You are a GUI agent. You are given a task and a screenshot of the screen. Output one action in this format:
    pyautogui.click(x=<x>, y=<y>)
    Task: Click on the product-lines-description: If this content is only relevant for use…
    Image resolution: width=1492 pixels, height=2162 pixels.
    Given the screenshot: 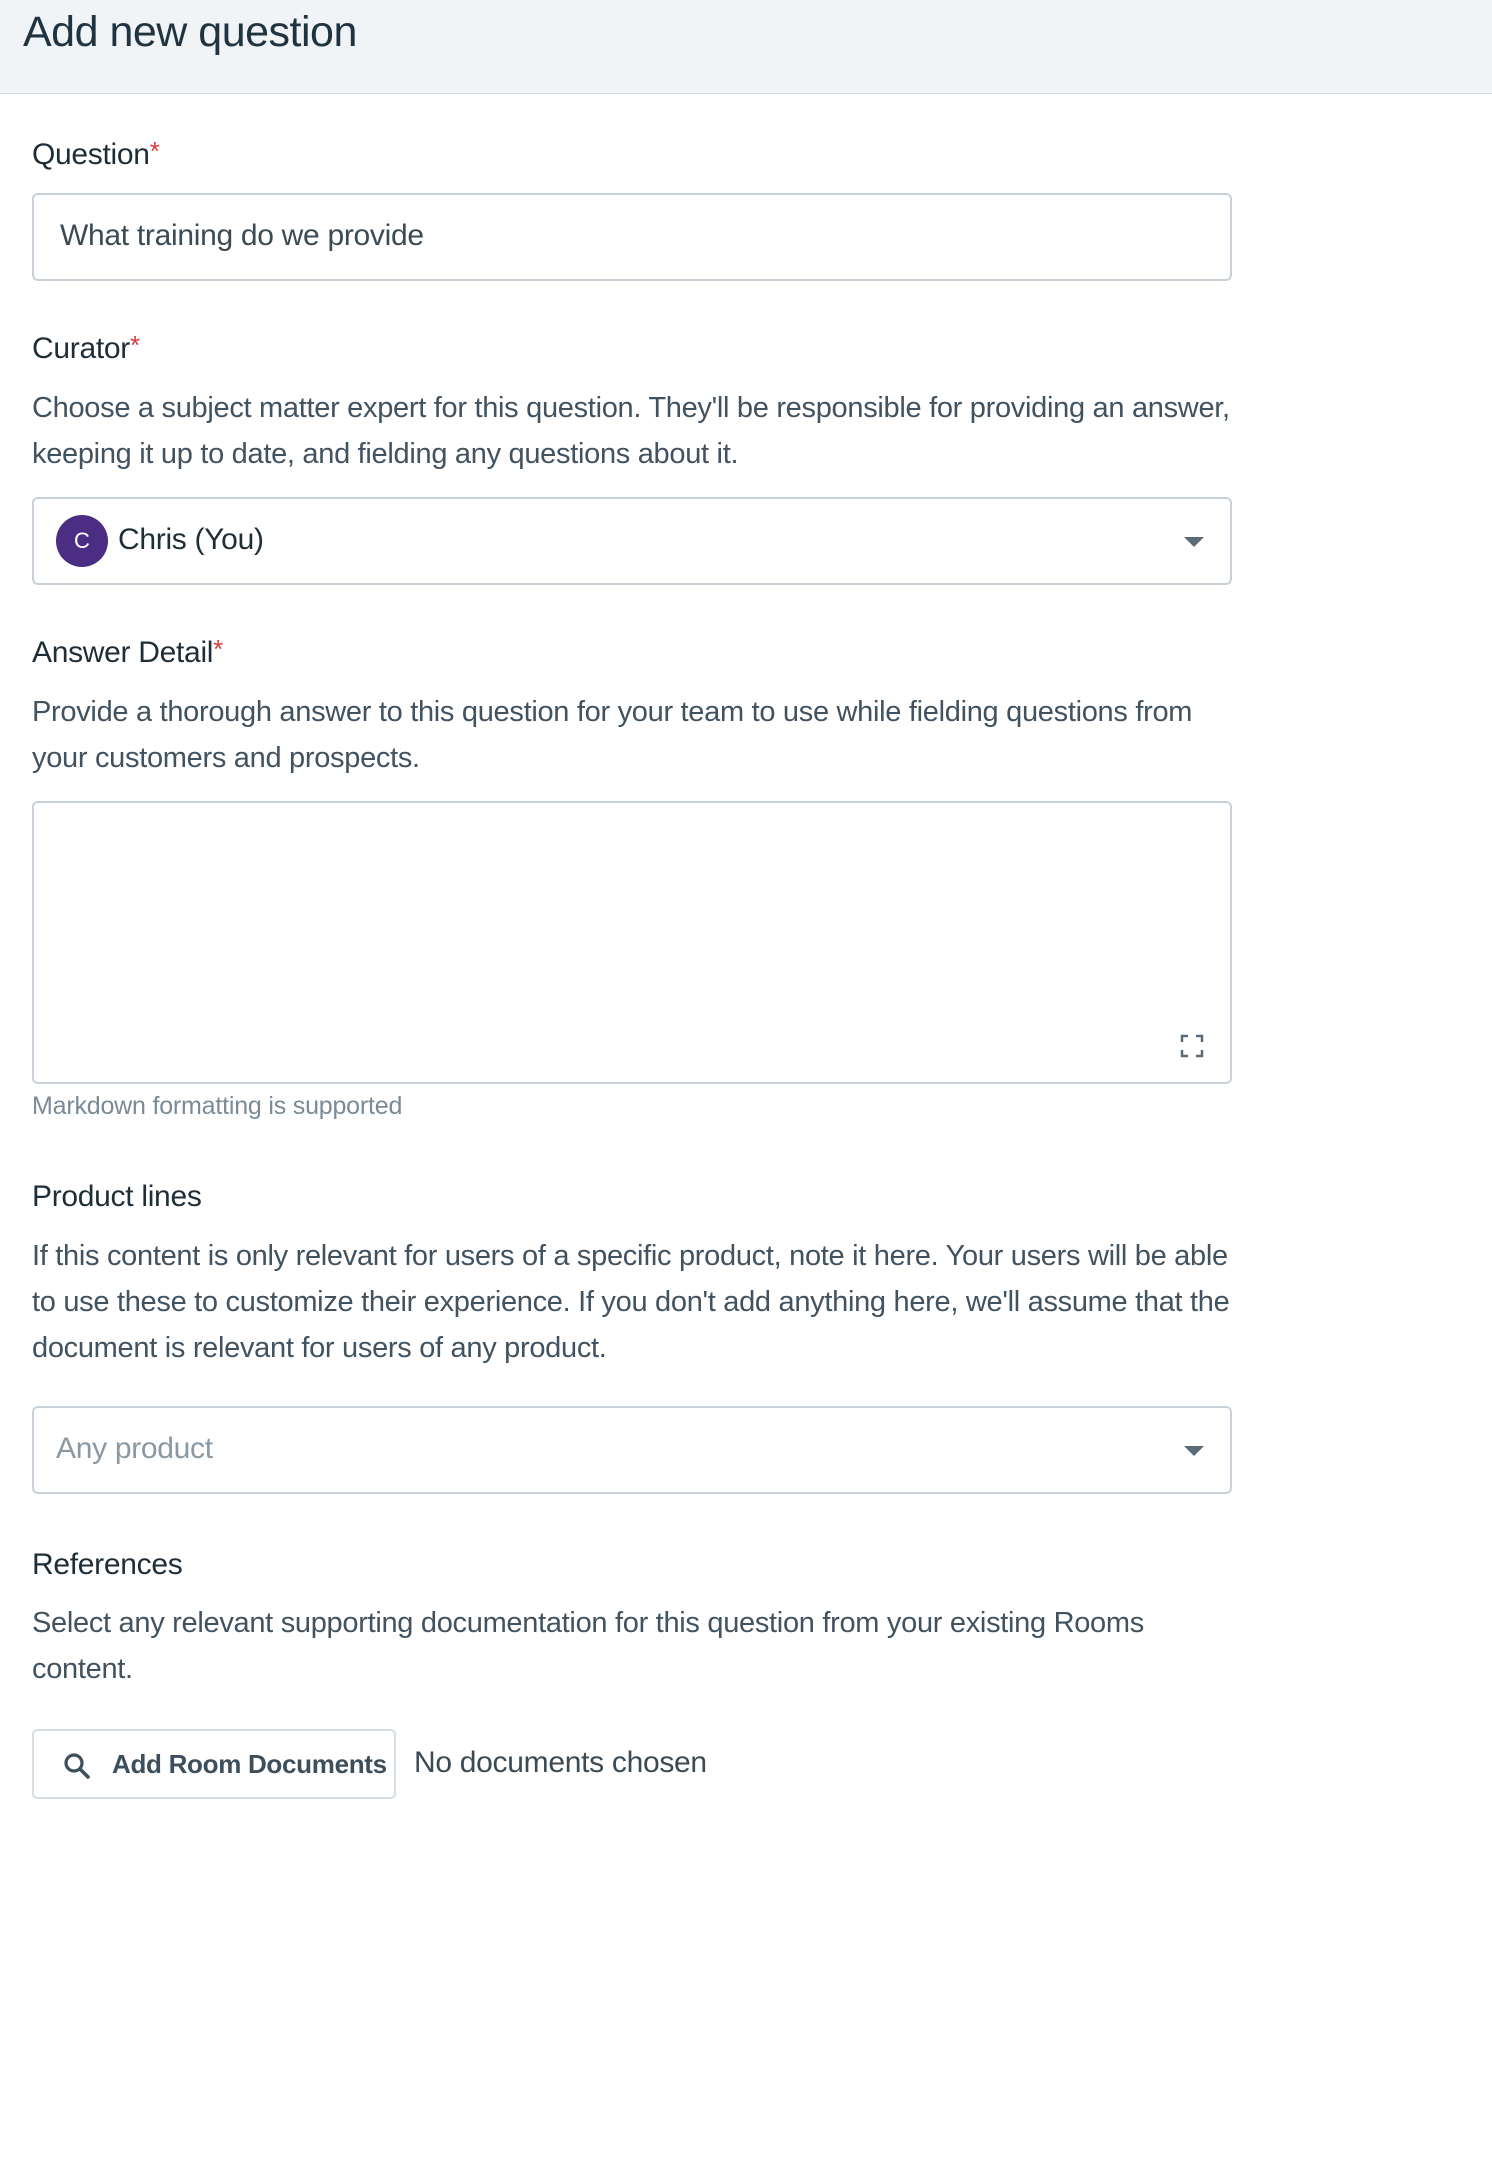 What is the action you would take?
    pyautogui.click(x=631, y=1302)
    